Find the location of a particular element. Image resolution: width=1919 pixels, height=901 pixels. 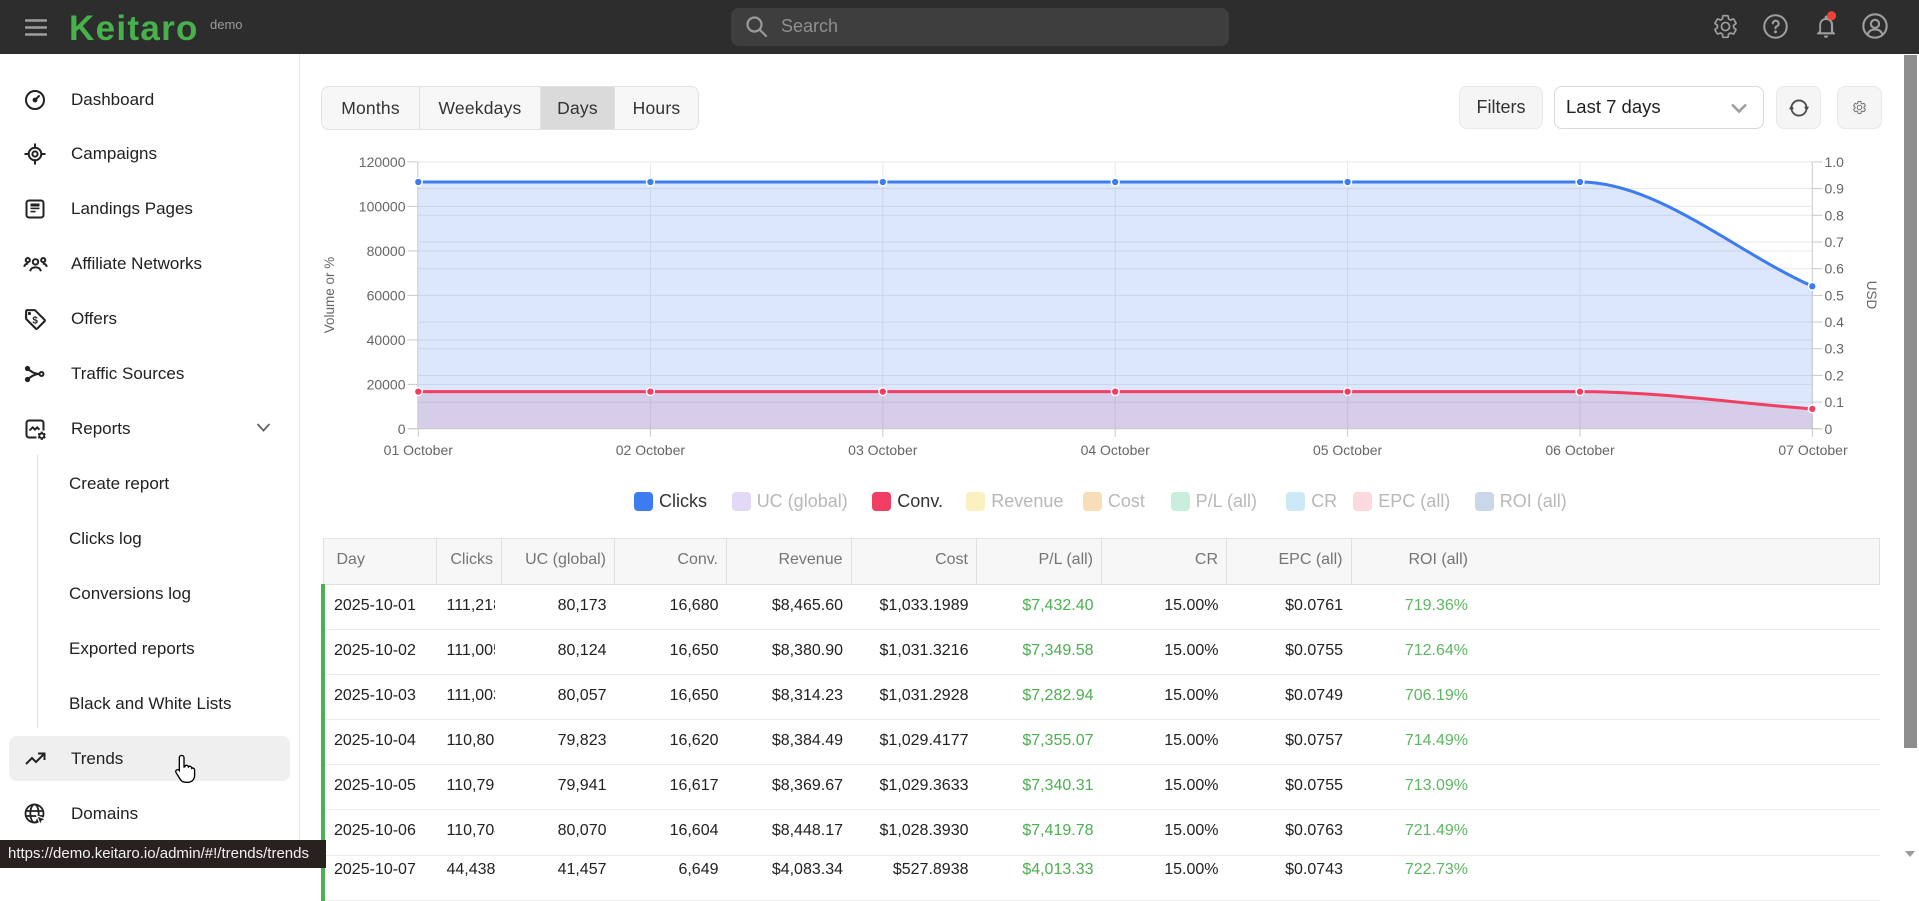

svg-text: 05 October is located at coordinates (1348, 450).